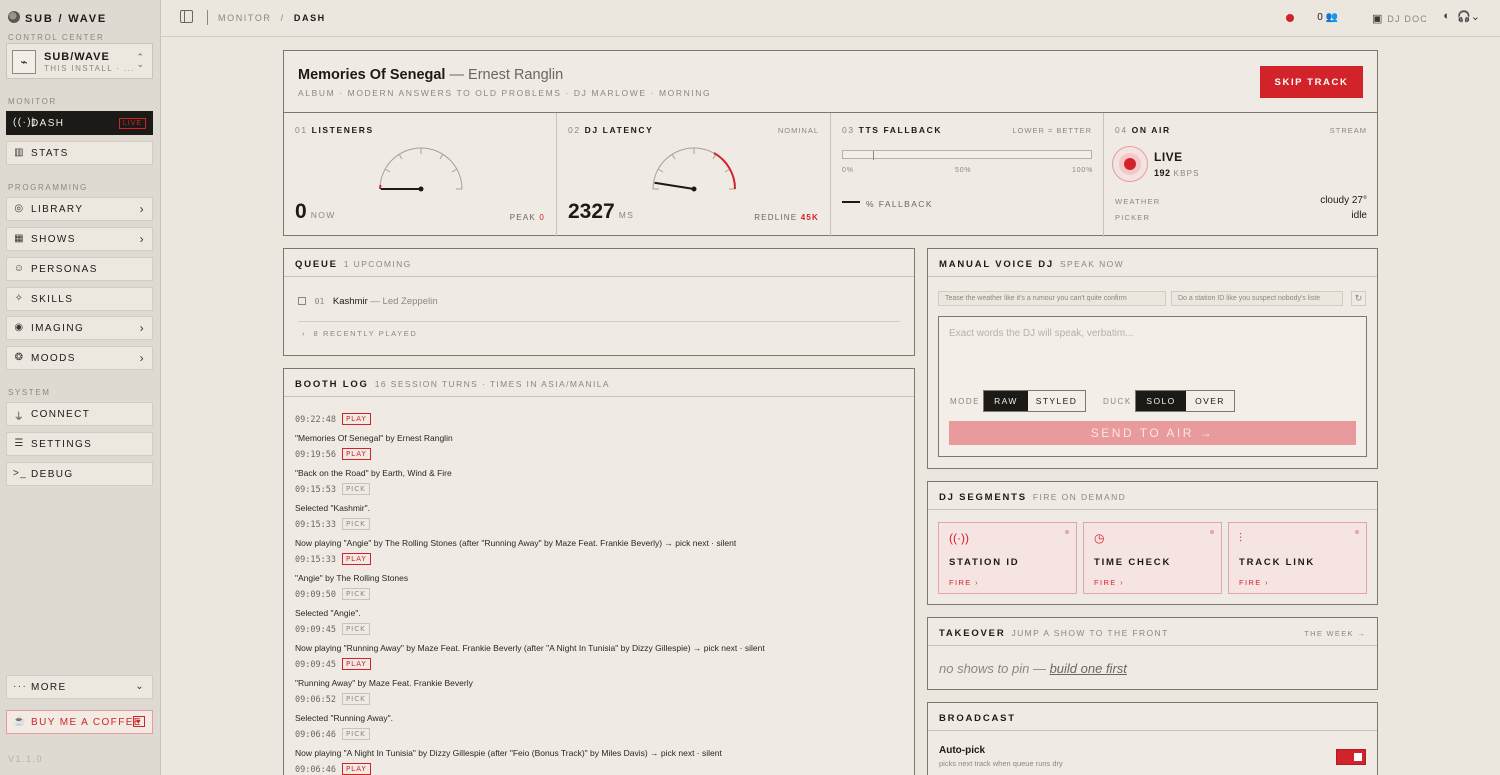 This screenshot has height=775, width=1500. I want to click on sidebar-item-imaging: ◉ IMAGING ›, so click(79, 328).